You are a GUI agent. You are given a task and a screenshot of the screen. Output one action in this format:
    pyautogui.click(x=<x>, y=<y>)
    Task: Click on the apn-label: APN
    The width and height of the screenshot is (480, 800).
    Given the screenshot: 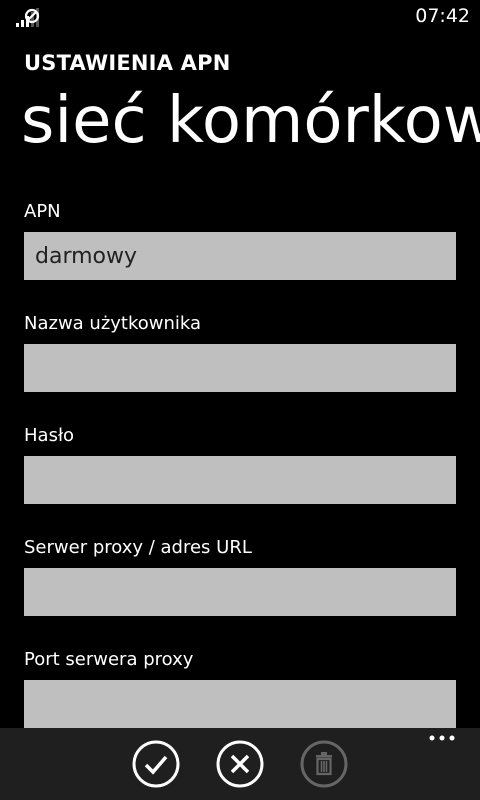 What is the action you would take?
    pyautogui.click(x=42, y=211)
    